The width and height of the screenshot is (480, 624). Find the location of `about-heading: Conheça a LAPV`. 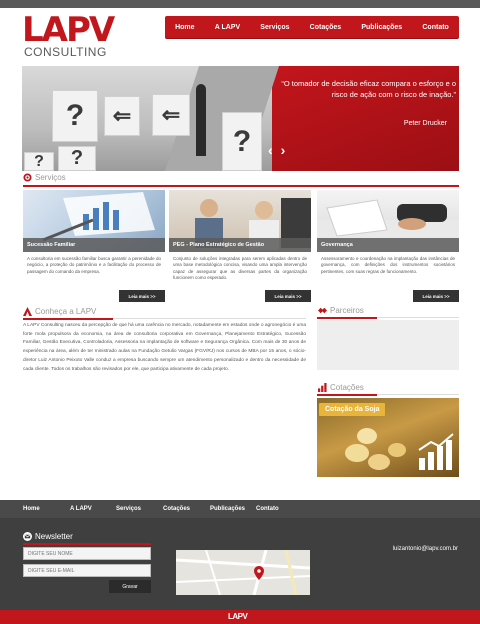

about-heading: Conheça a LAPV is located at coordinates (59, 311).